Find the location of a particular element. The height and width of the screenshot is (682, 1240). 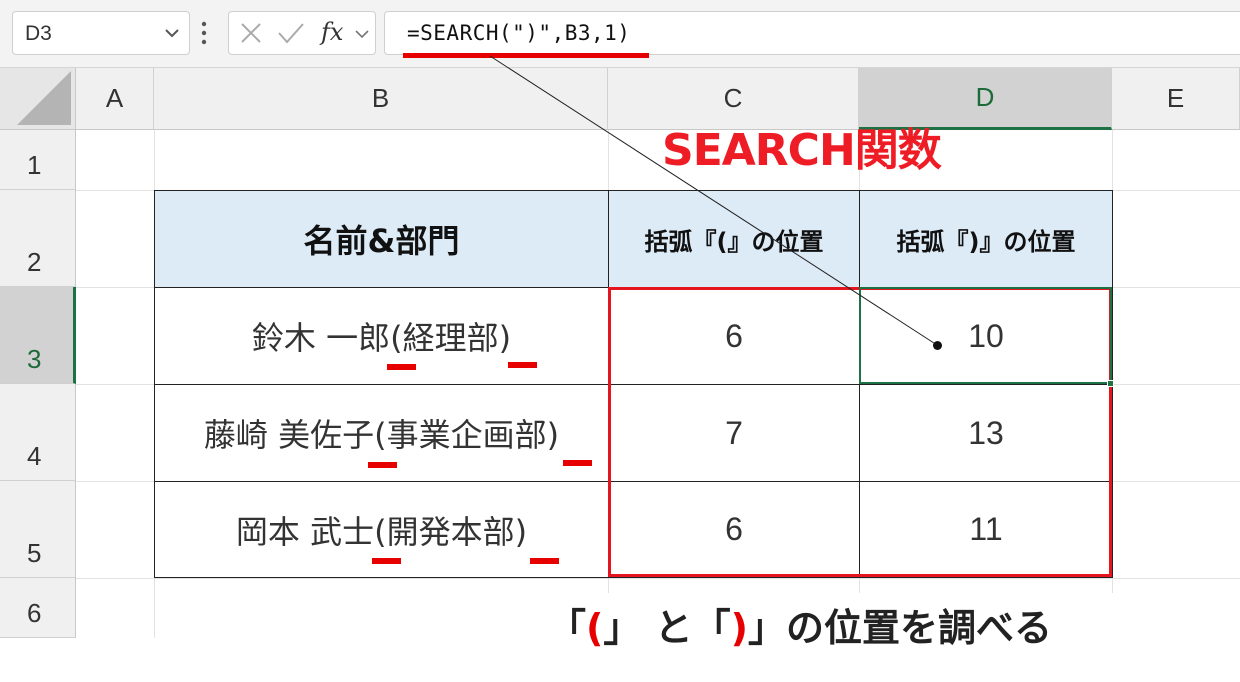

formula-text: =SEARCH(")",B3,1) is located at coordinates (519, 33).